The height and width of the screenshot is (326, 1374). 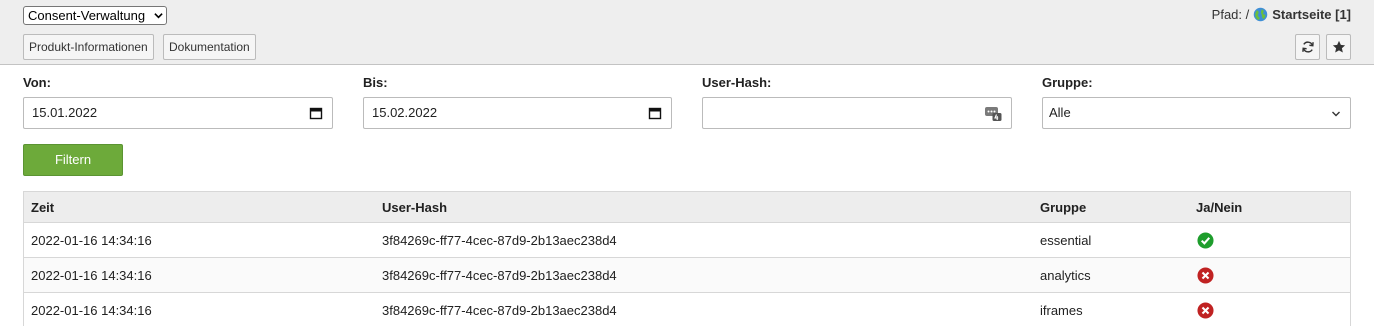 I want to click on documentation-button: Dokumentation, so click(x=209, y=47).